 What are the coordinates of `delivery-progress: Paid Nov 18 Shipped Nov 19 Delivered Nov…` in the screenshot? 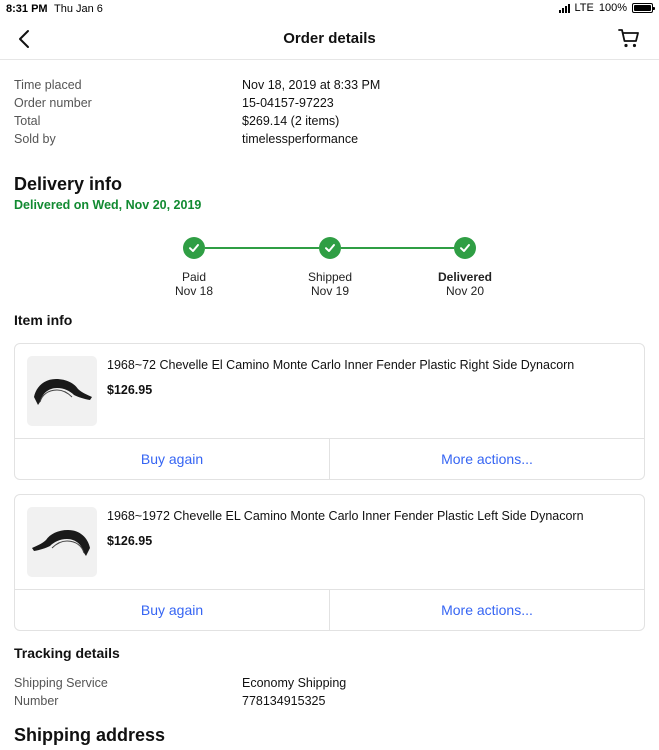 It's located at (329, 272).